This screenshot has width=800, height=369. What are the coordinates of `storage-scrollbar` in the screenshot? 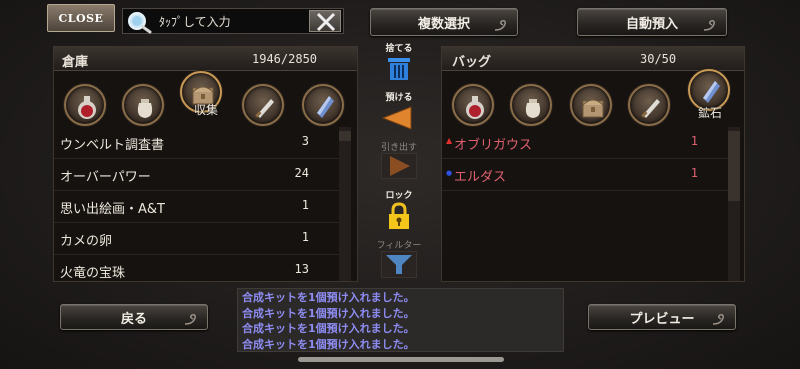 It's located at (345, 204).